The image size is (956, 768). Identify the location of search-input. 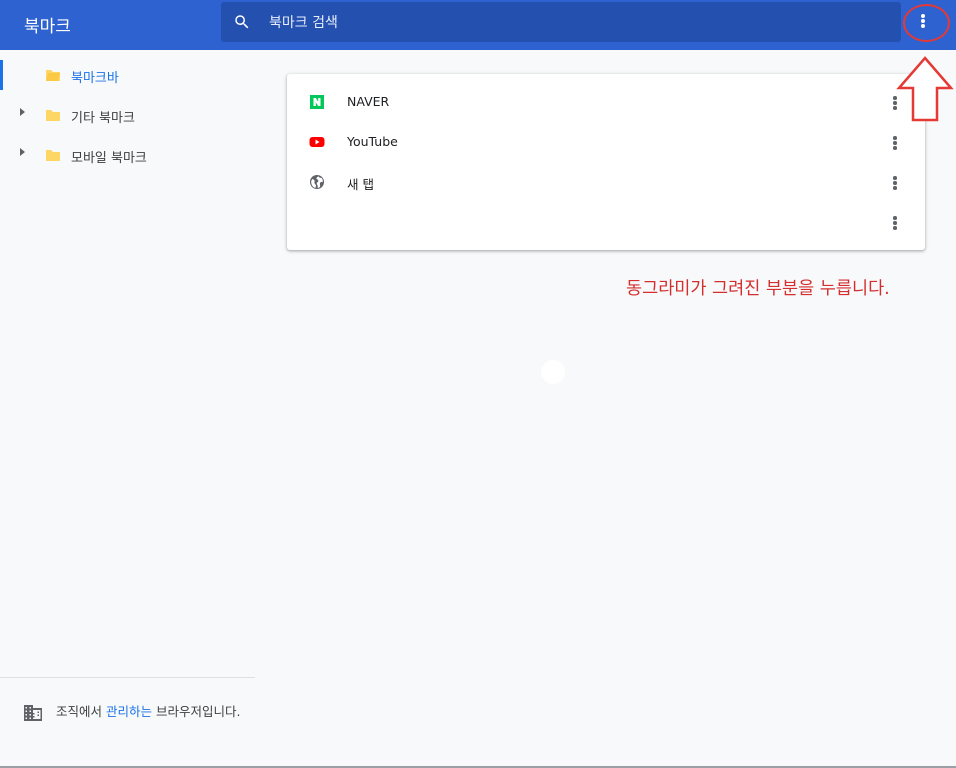
(569, 23).